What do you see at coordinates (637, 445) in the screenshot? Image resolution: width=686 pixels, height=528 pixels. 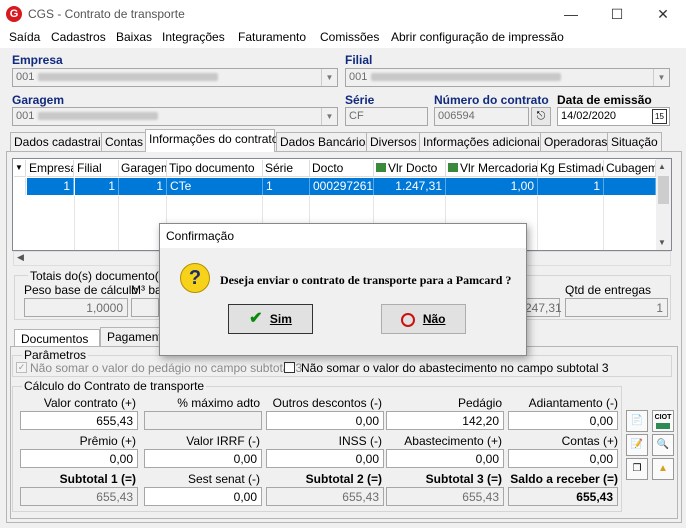 I see `calculator-icon: 📝` at bounding box center [637, 445].